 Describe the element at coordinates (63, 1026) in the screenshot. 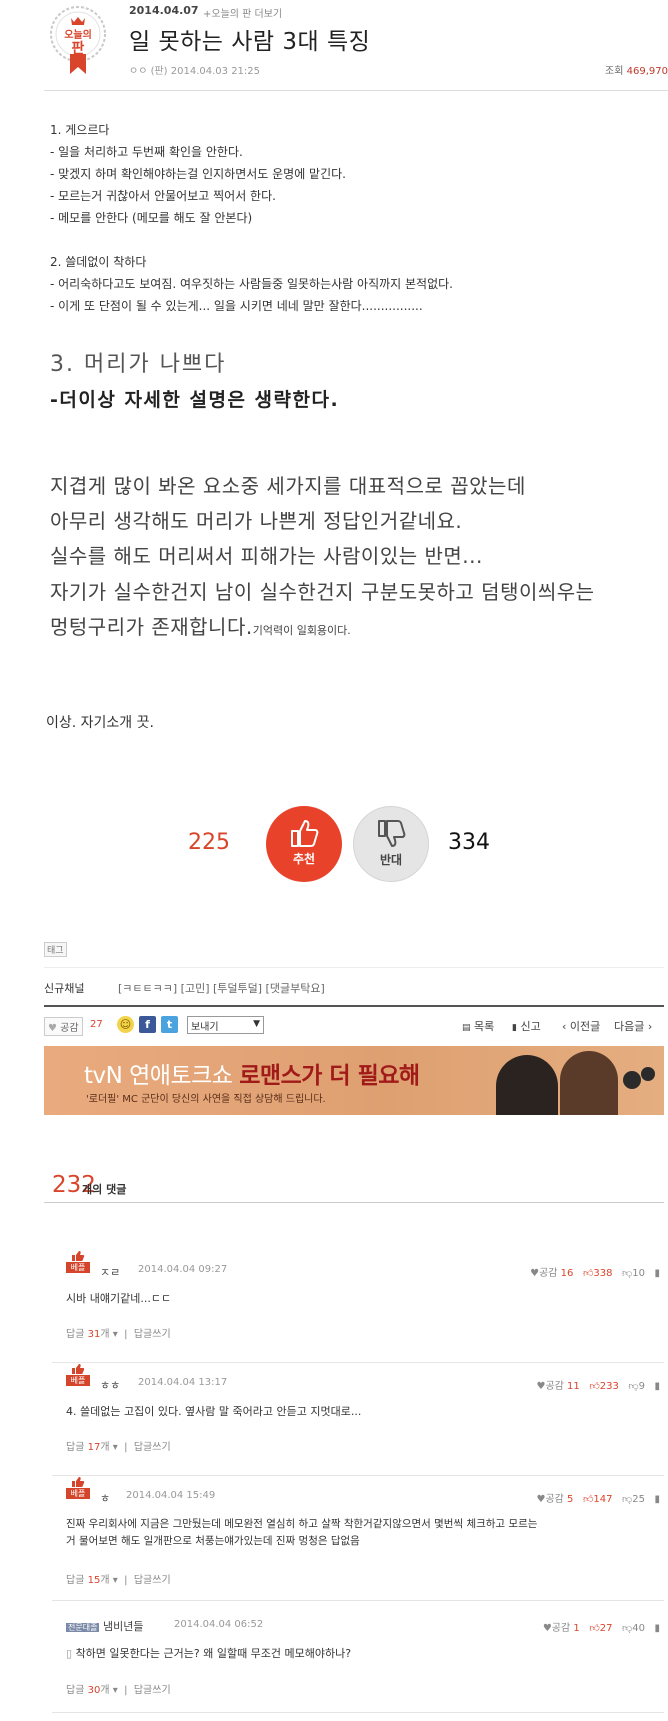

I see `like-button: ♥ 공감` at that location.